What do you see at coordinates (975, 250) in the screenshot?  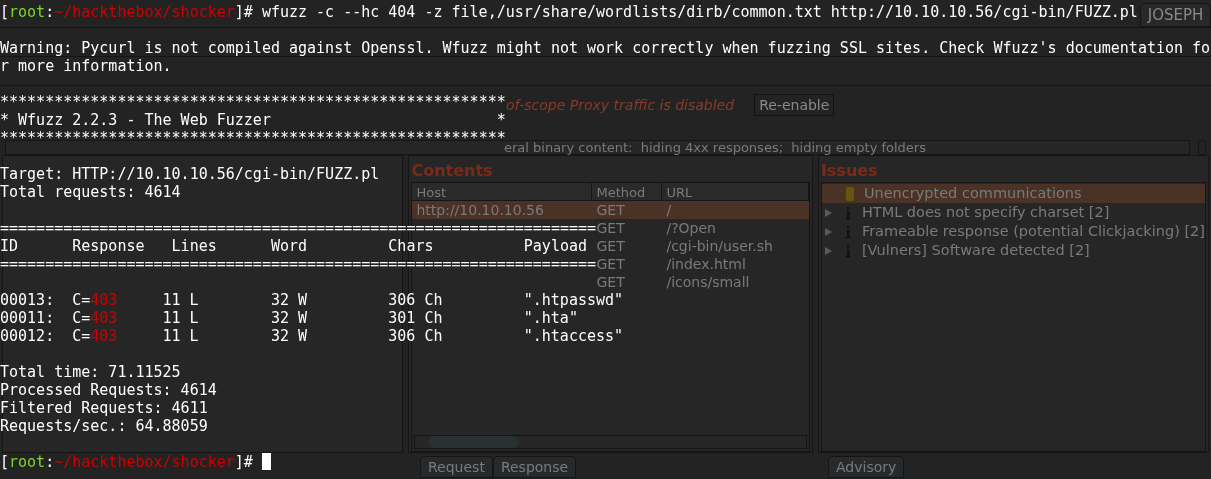 I see `issue-label: [Vulners] Software detected [2]` at bounding box center [975, 250].